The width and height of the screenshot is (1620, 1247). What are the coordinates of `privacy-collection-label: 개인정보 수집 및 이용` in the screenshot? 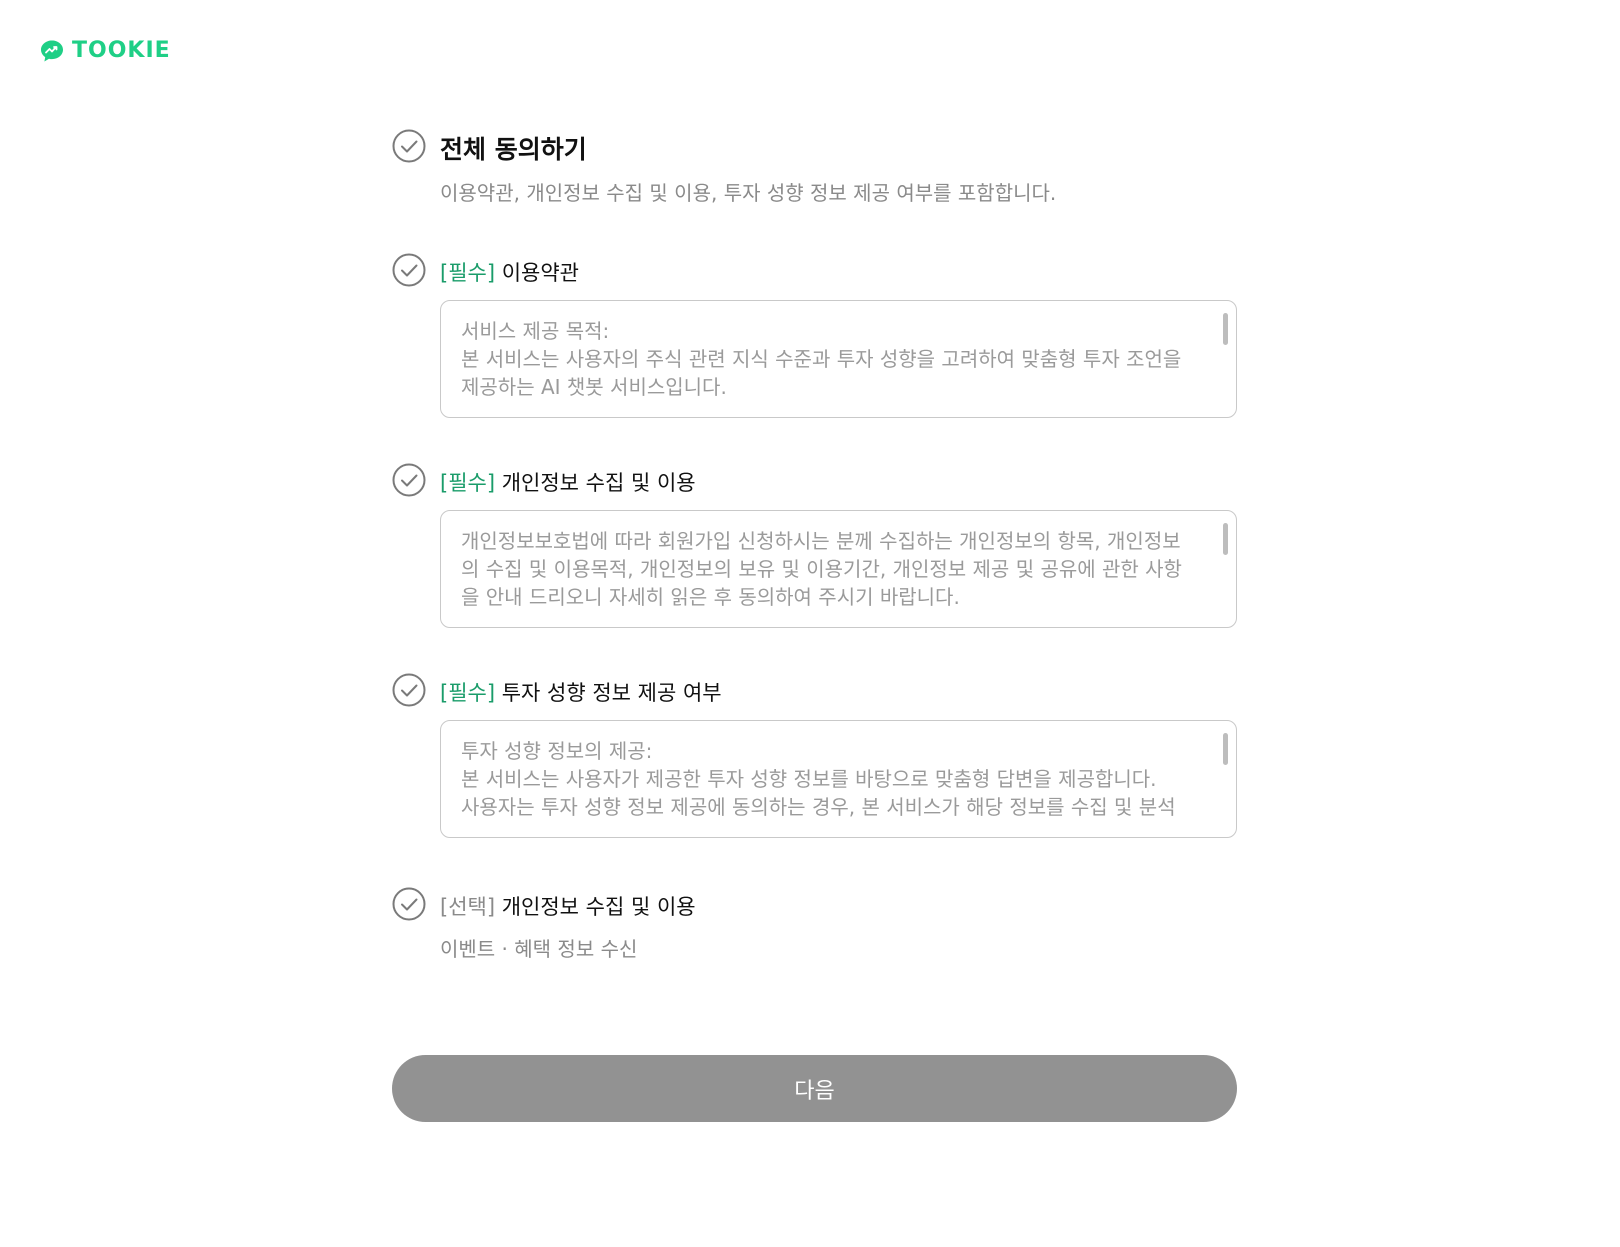 It's located at (598, 483).